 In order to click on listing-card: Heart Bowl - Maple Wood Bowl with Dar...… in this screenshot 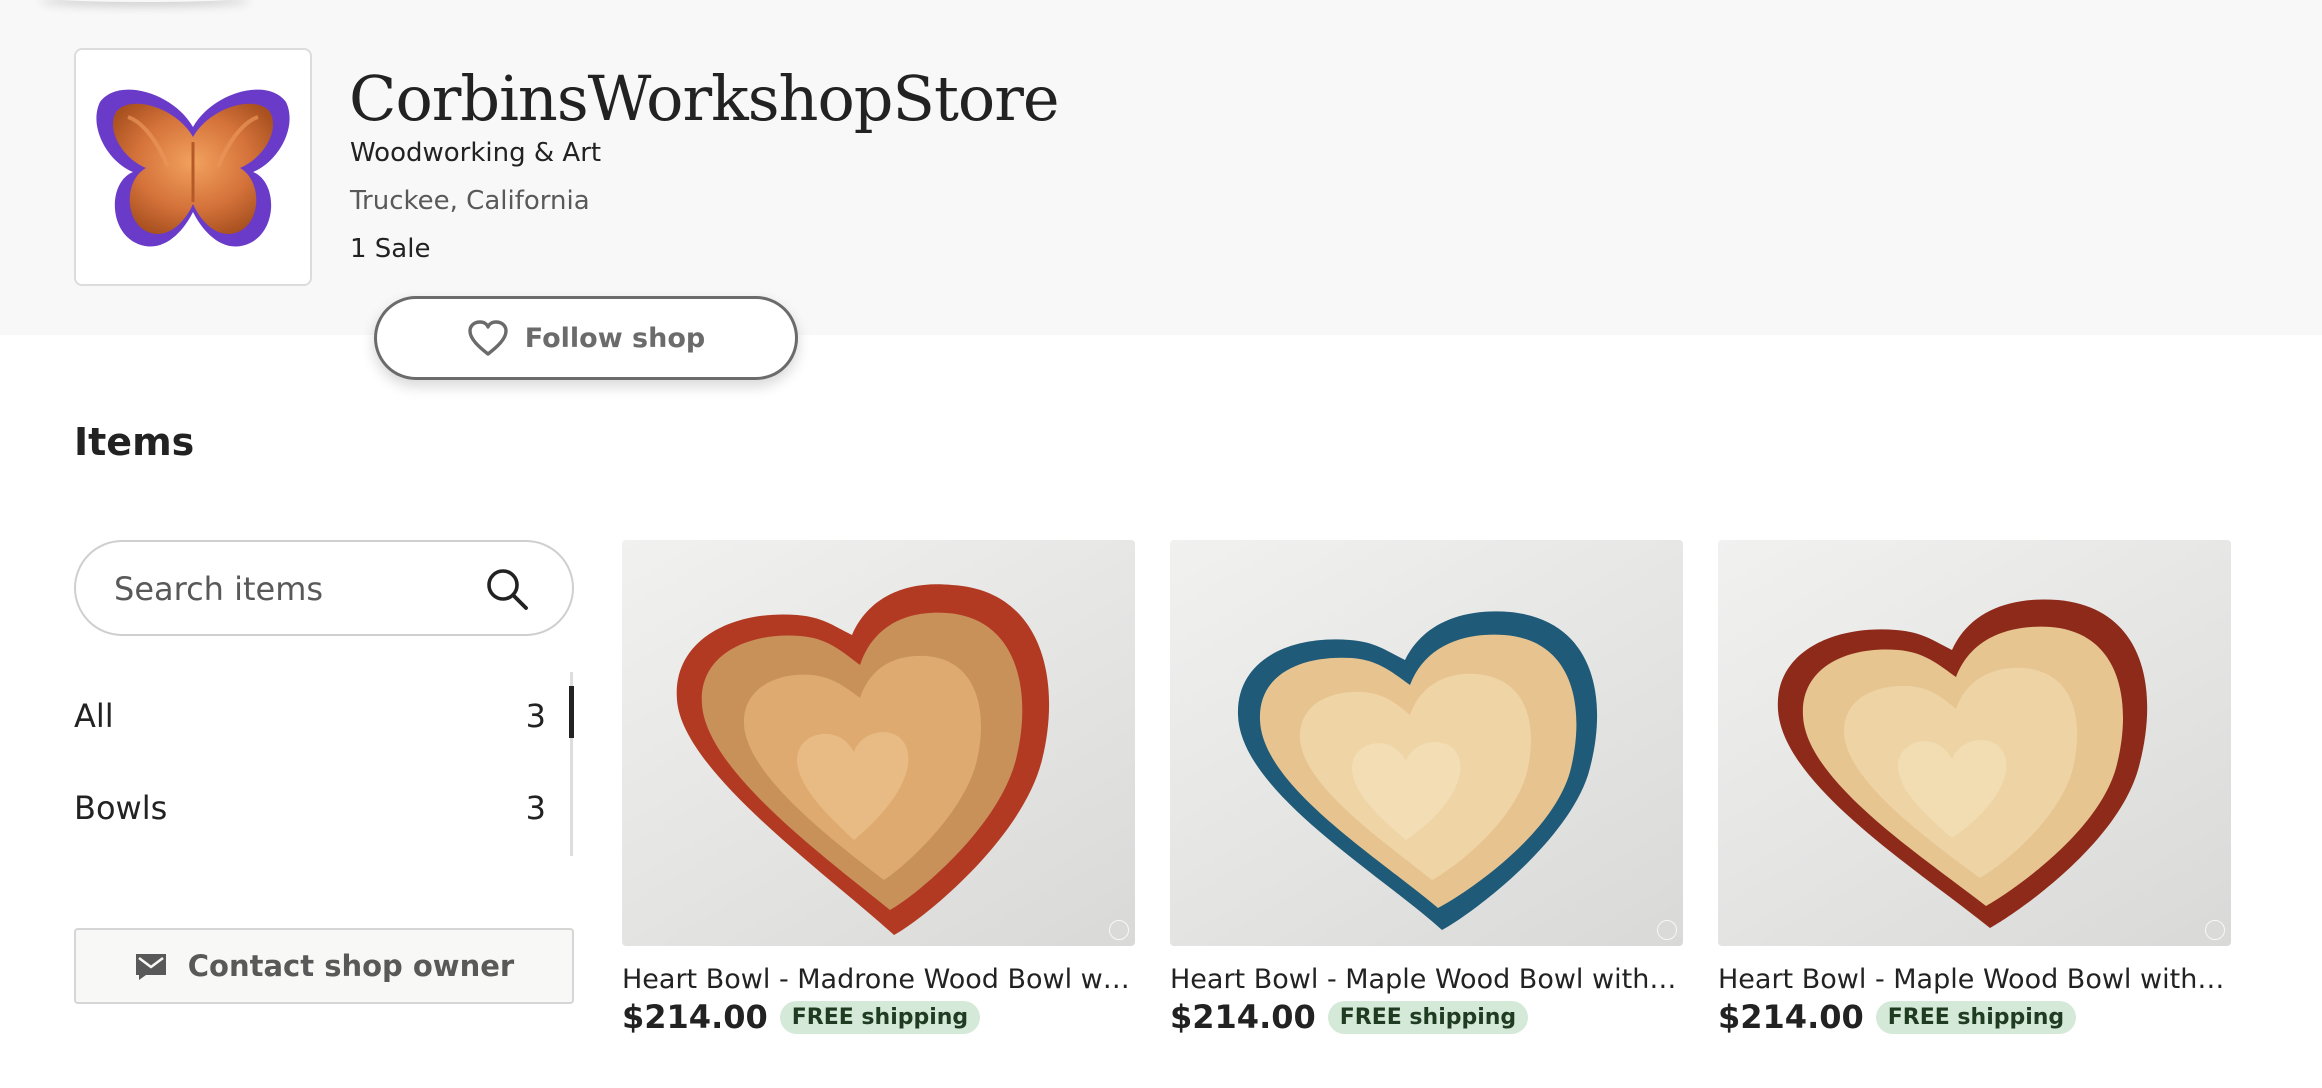, I will do `click(1974, 790)`.